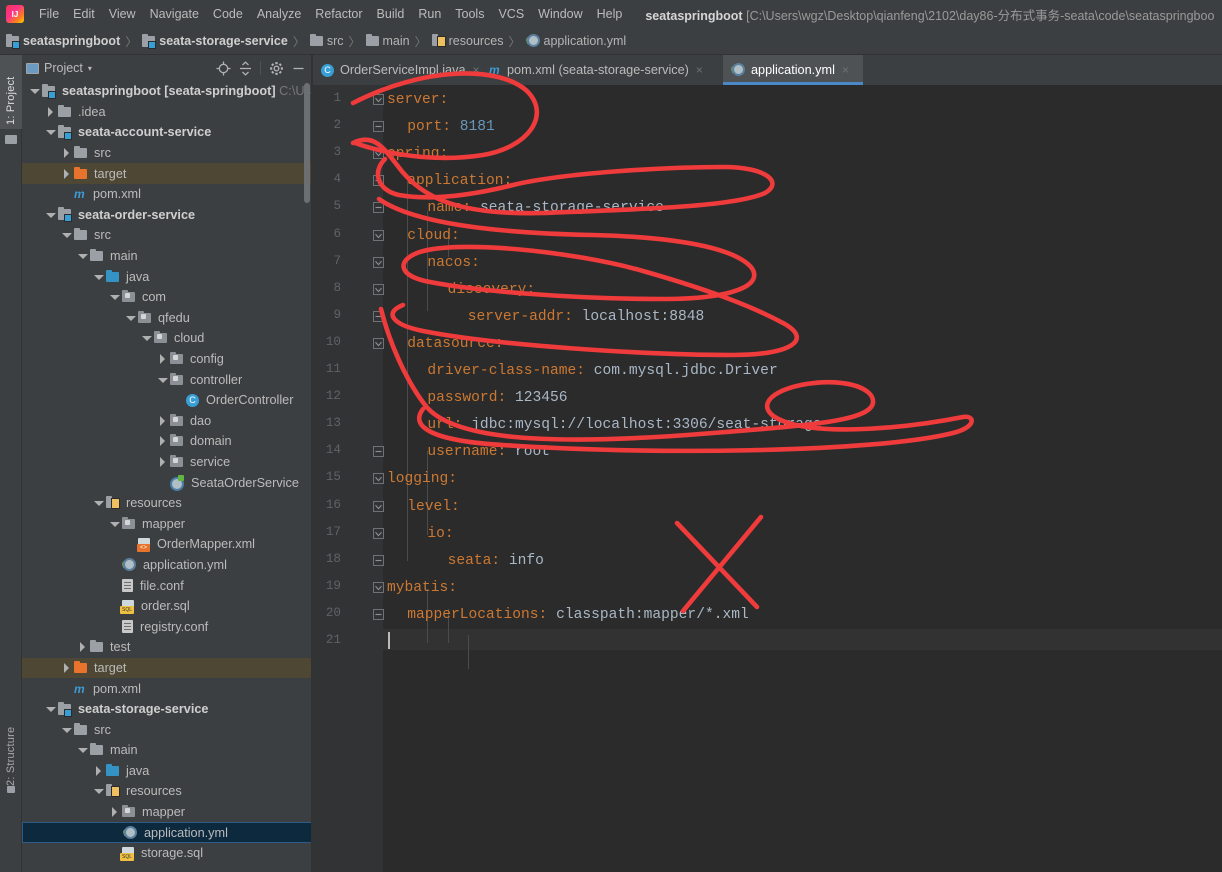  I want to click on code-line-10: datasource:, so click(455, 344).